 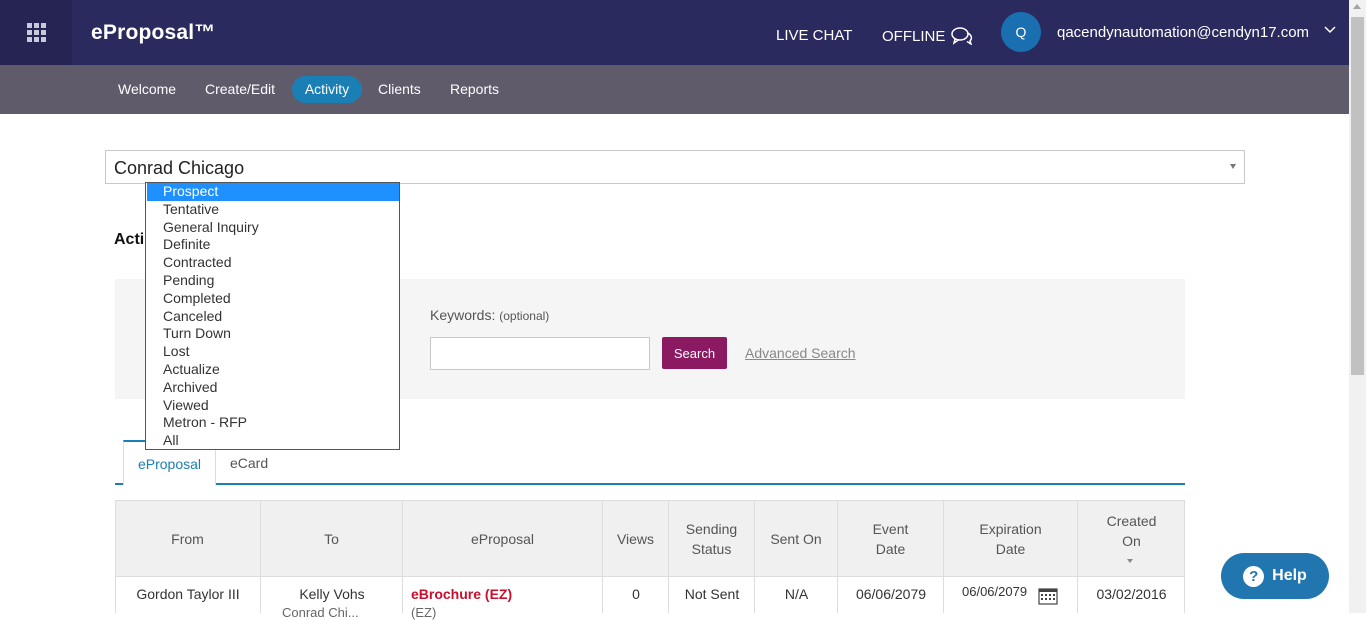 I want to click on help-button: ? Help, so click(x=1275, y=576).